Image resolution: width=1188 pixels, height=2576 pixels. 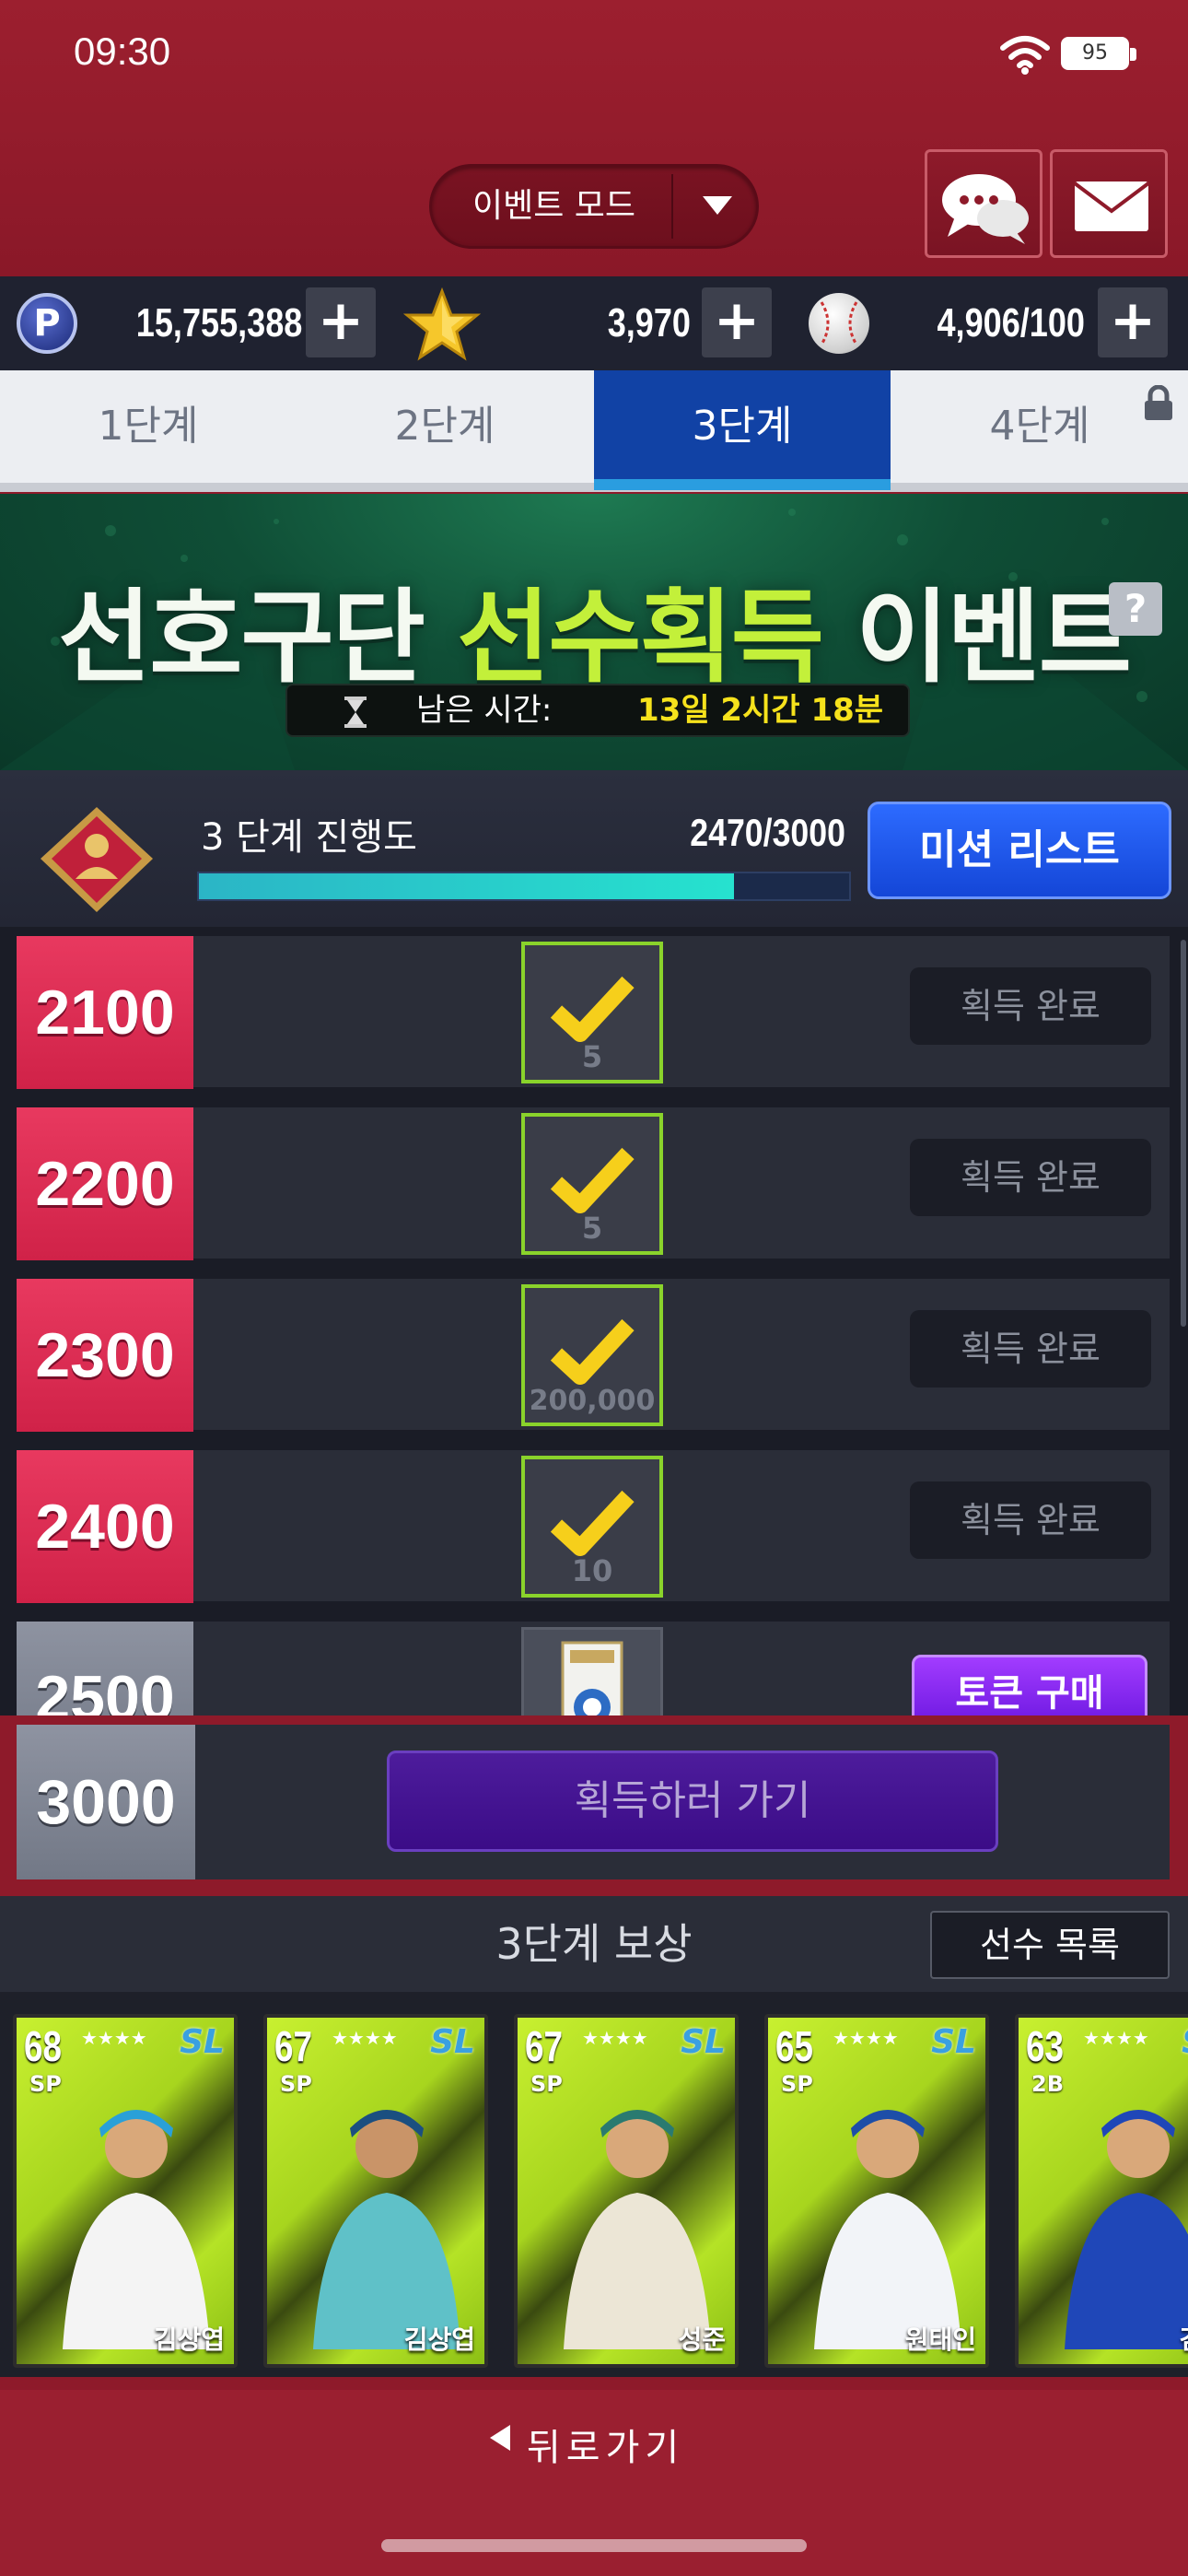 I want to click on hourglass-icon, so click(x=355, y=712).